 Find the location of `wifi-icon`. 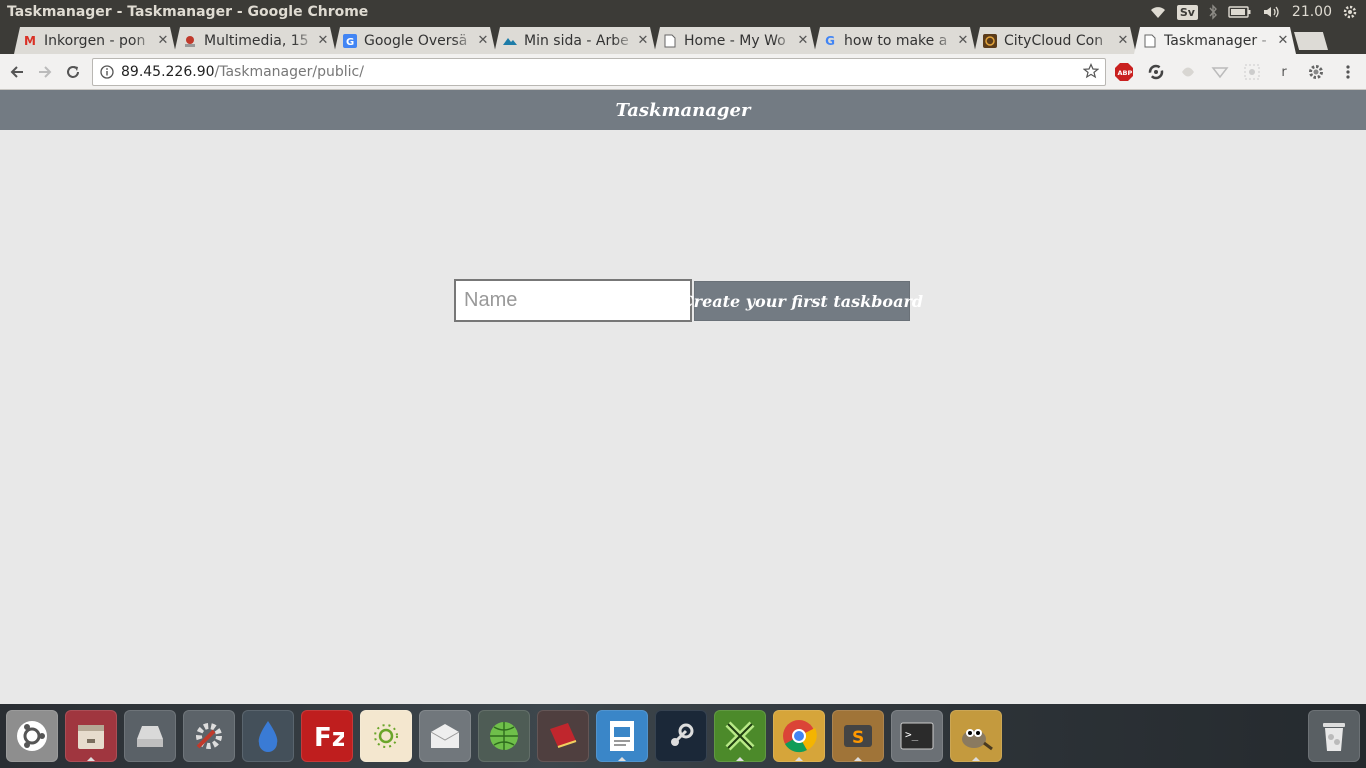

wifi-icon is located at coordinates (1158, 12).